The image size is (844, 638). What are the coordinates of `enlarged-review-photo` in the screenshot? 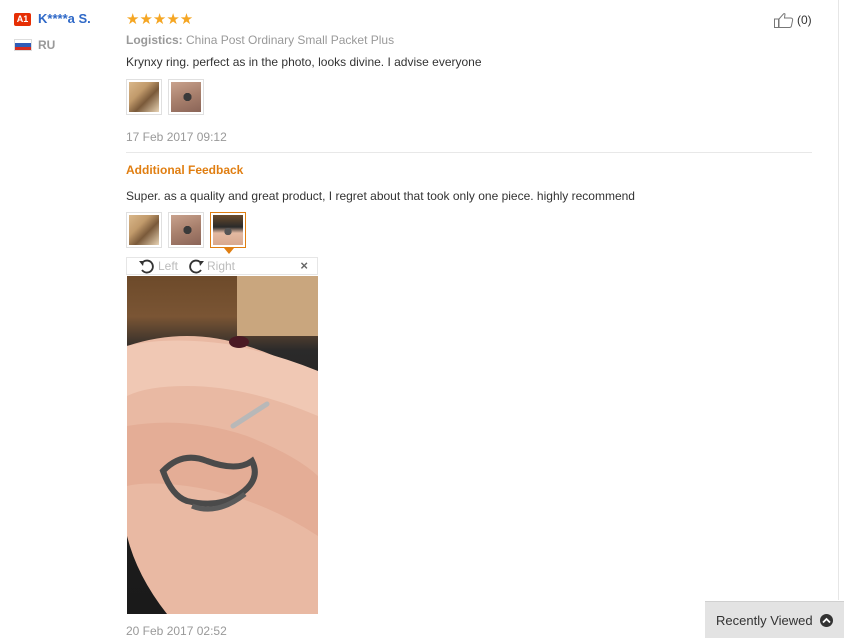 It's located at (222, 445).